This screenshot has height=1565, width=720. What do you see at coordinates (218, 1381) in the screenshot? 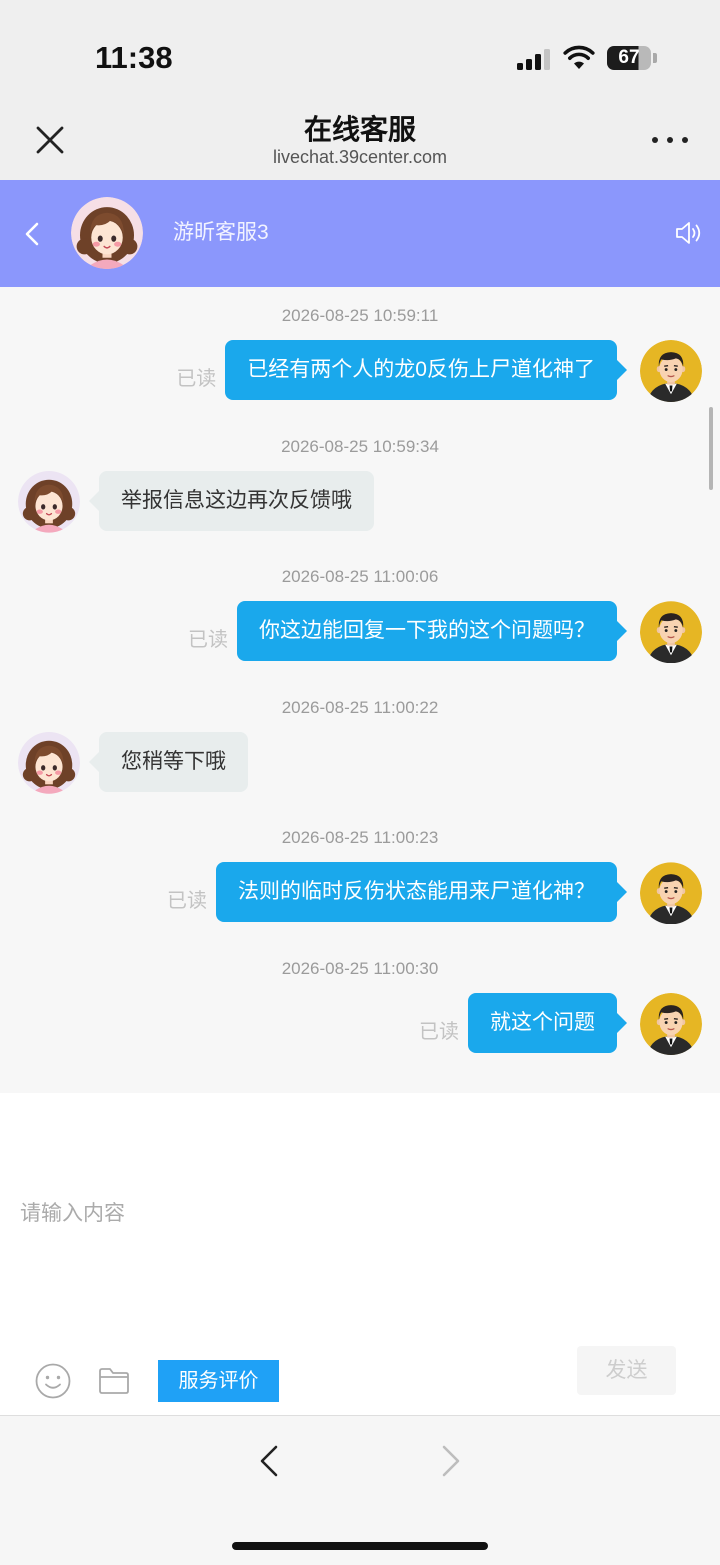
I see `rate-service-button: 服务评价` at bounding box center [218, 1381].